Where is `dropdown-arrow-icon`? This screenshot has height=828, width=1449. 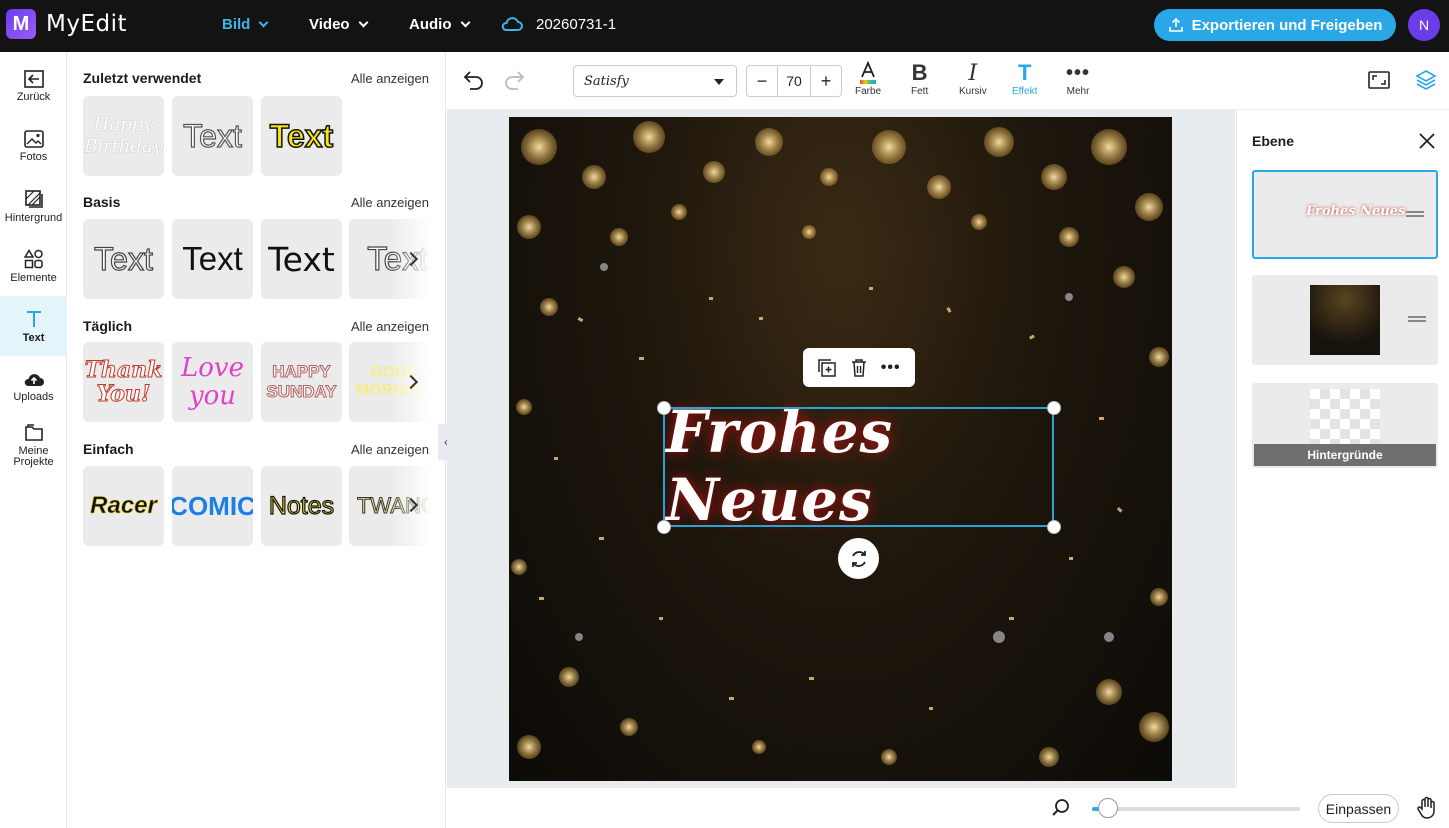
dropdown-arrow-icon is located at coordinates (719, 82).